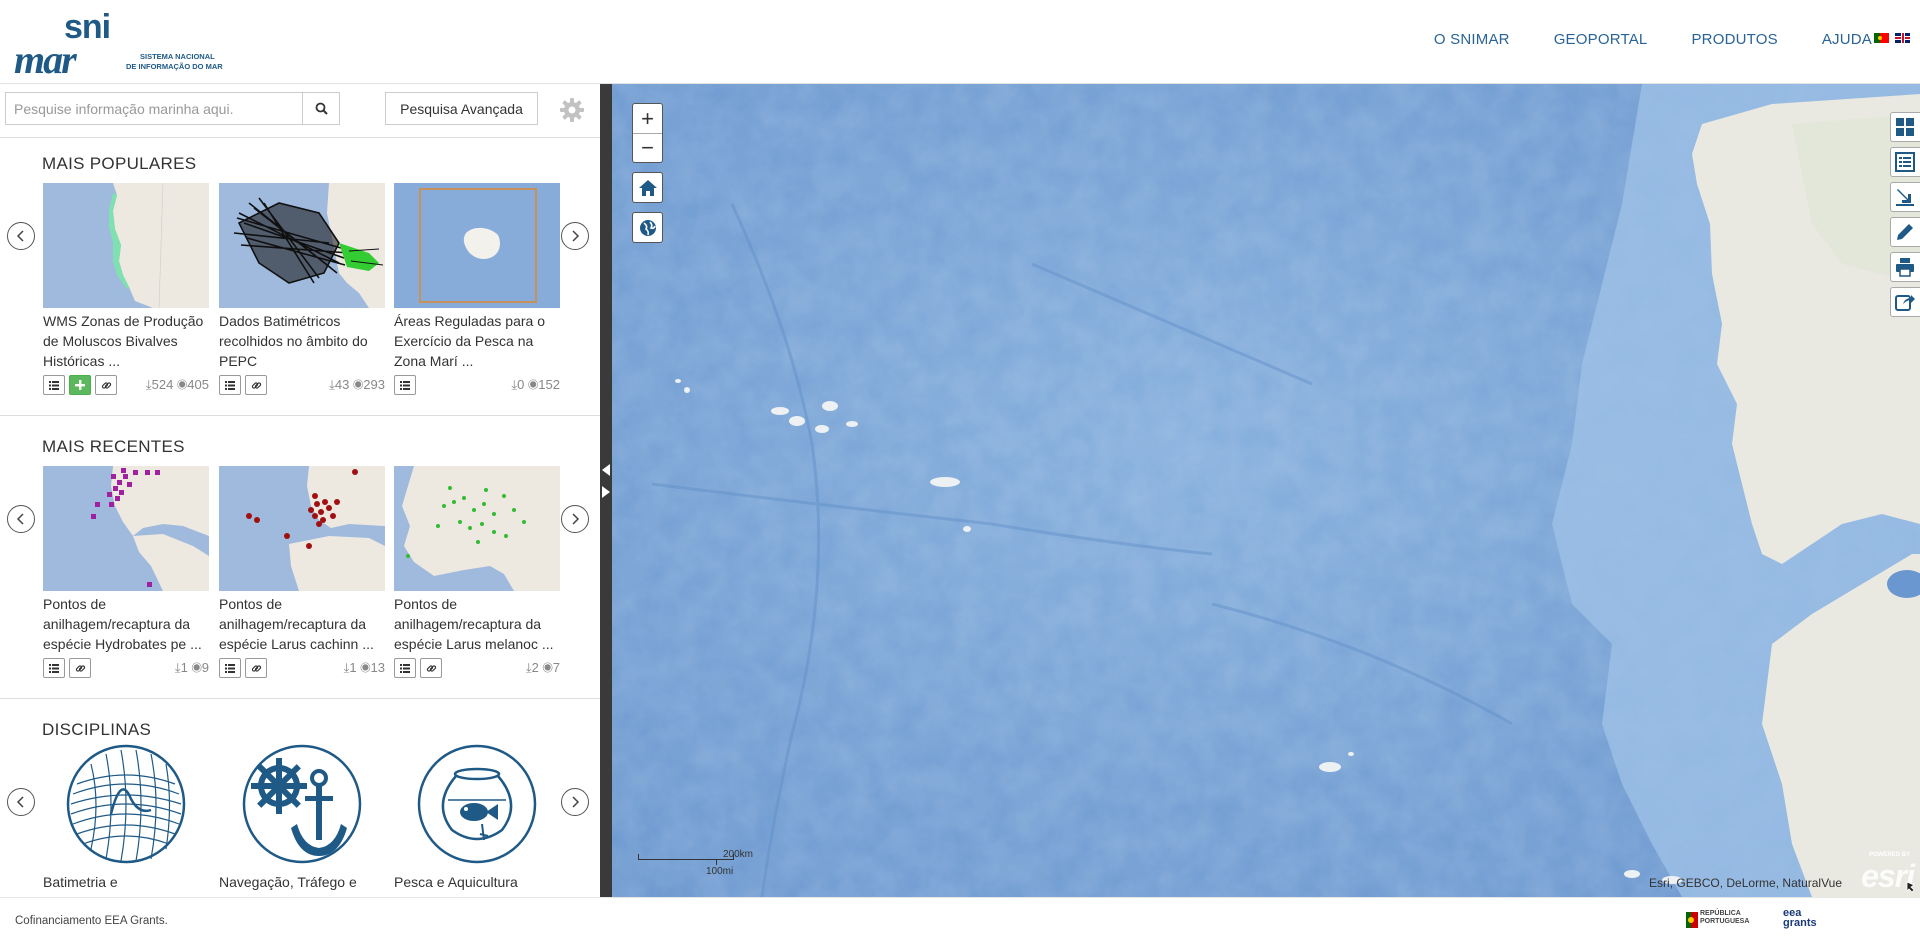  I want to click on nav-ajuda: AJUDA, so click(1847, 39).